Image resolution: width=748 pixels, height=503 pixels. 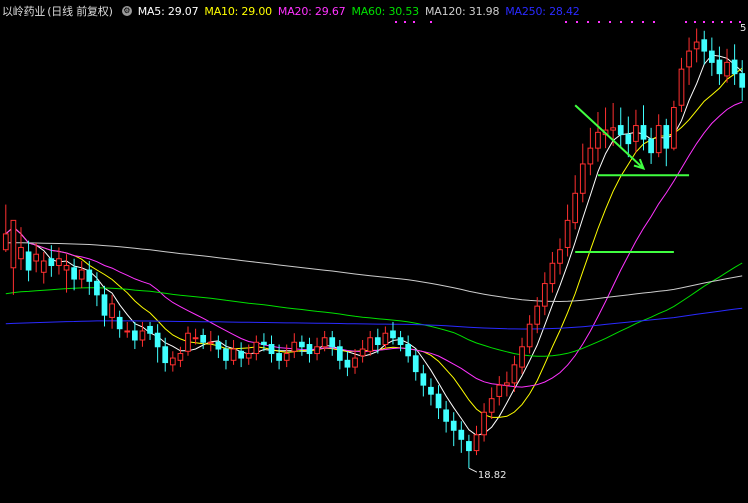 I want to click on low-price-label: 18.82, so click(x=492, y=475).